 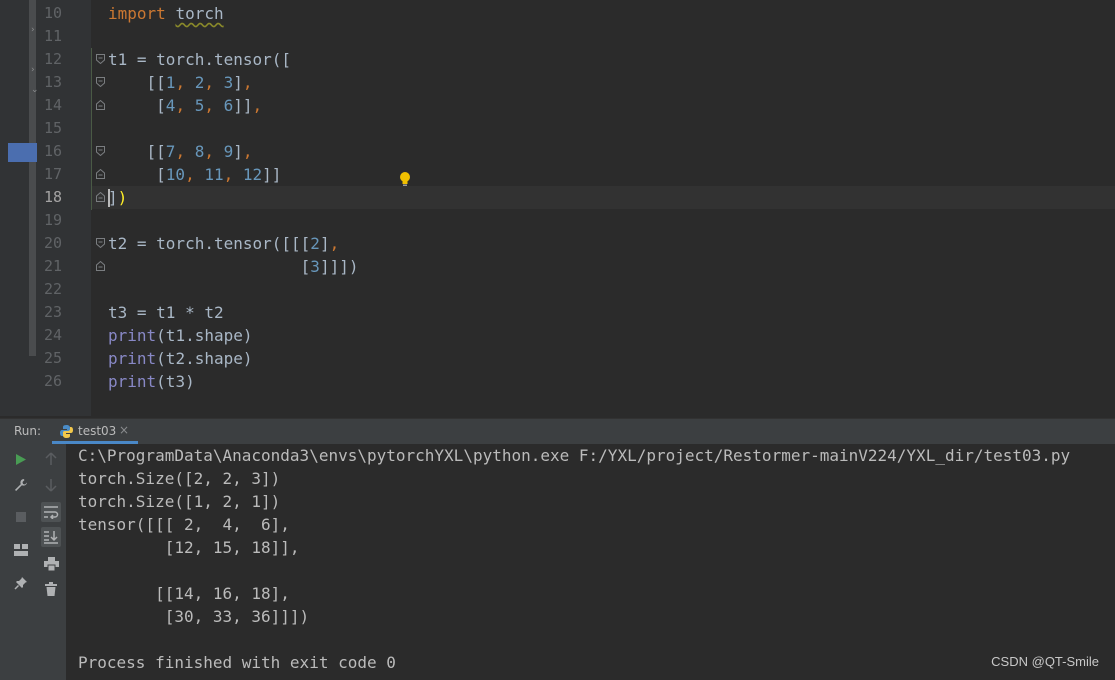 I want to click on print-icon, so click(x=51, y=564).